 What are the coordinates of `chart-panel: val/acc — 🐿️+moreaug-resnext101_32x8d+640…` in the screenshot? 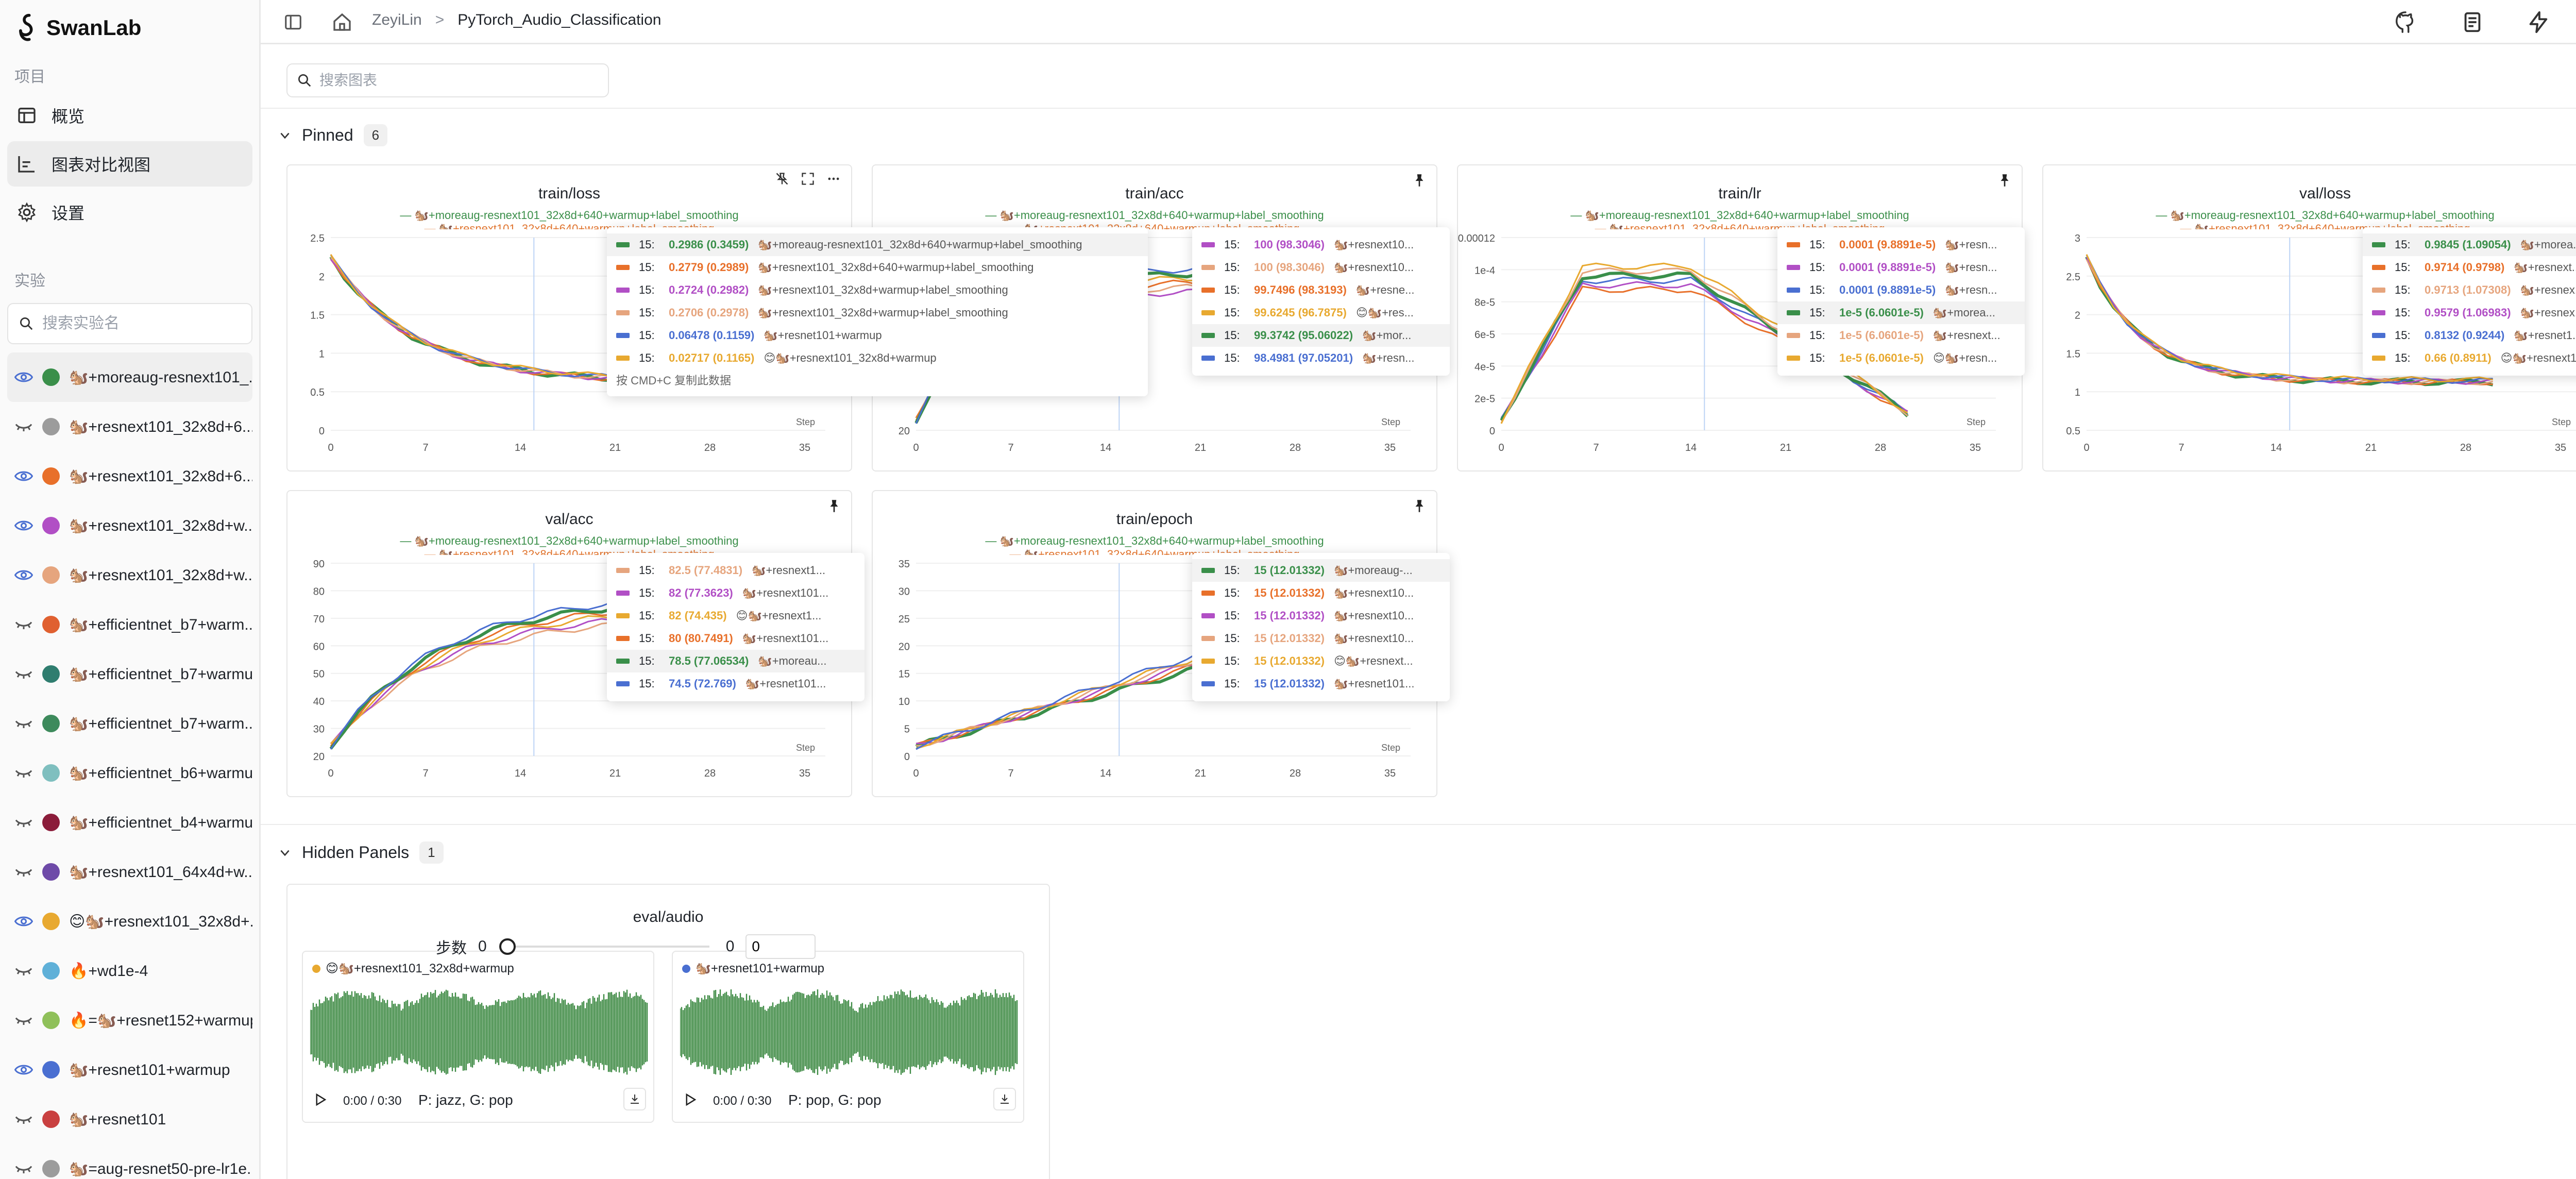 It's located at (575, 643).